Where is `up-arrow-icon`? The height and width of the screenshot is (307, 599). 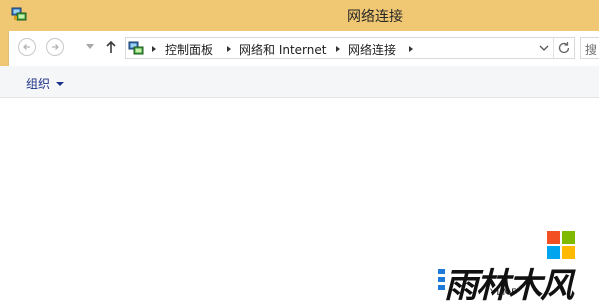 up-arrow-icon is located at coordinates (111, 47).